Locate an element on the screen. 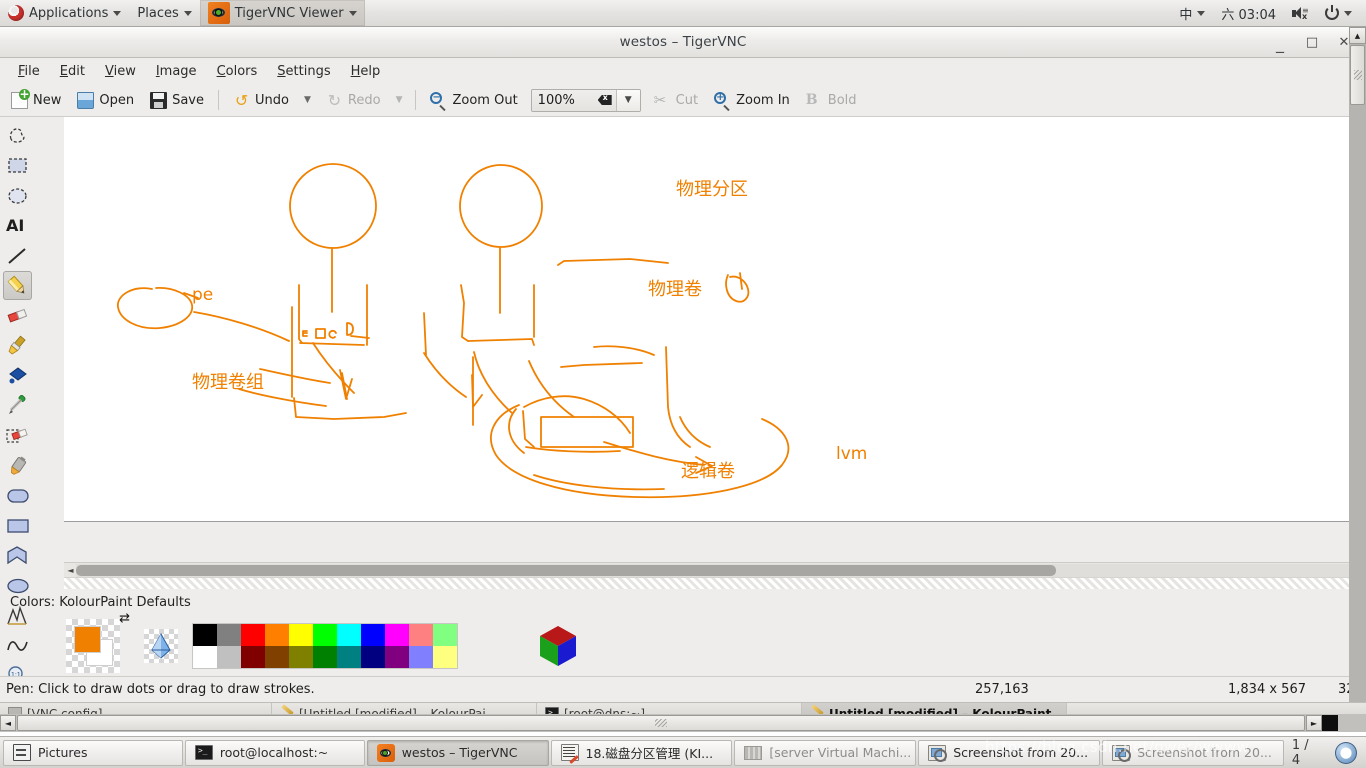  save-button: Save is located at coordinates (177, 100).